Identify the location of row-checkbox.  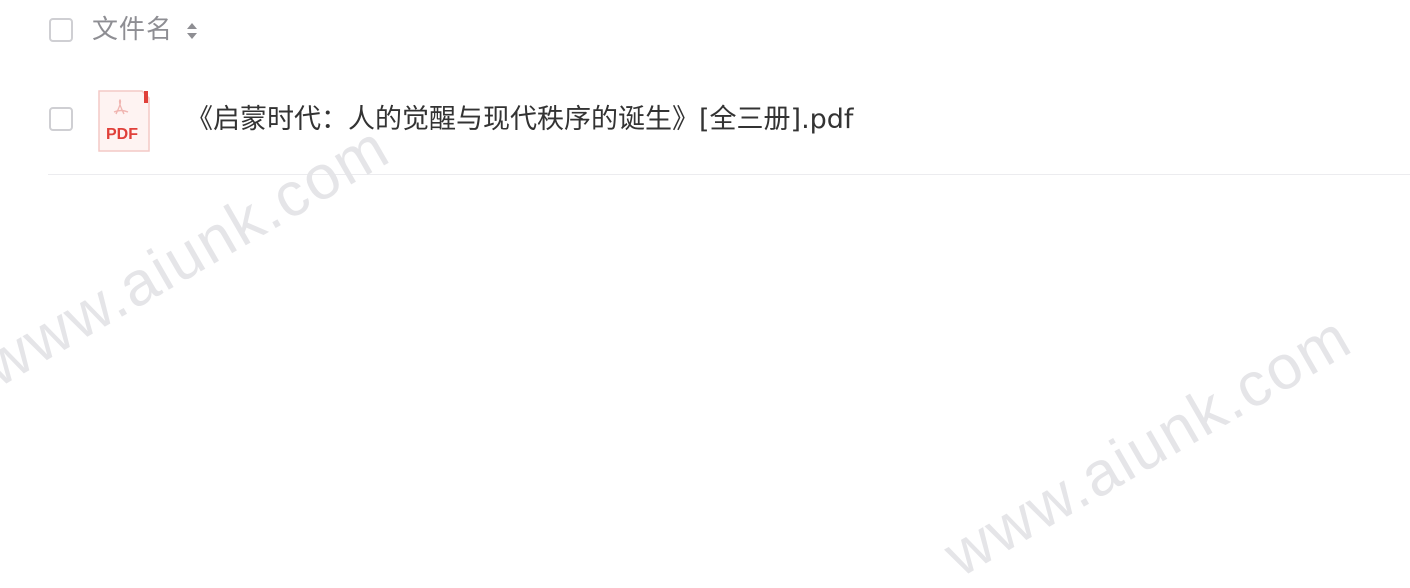
(61, 119).